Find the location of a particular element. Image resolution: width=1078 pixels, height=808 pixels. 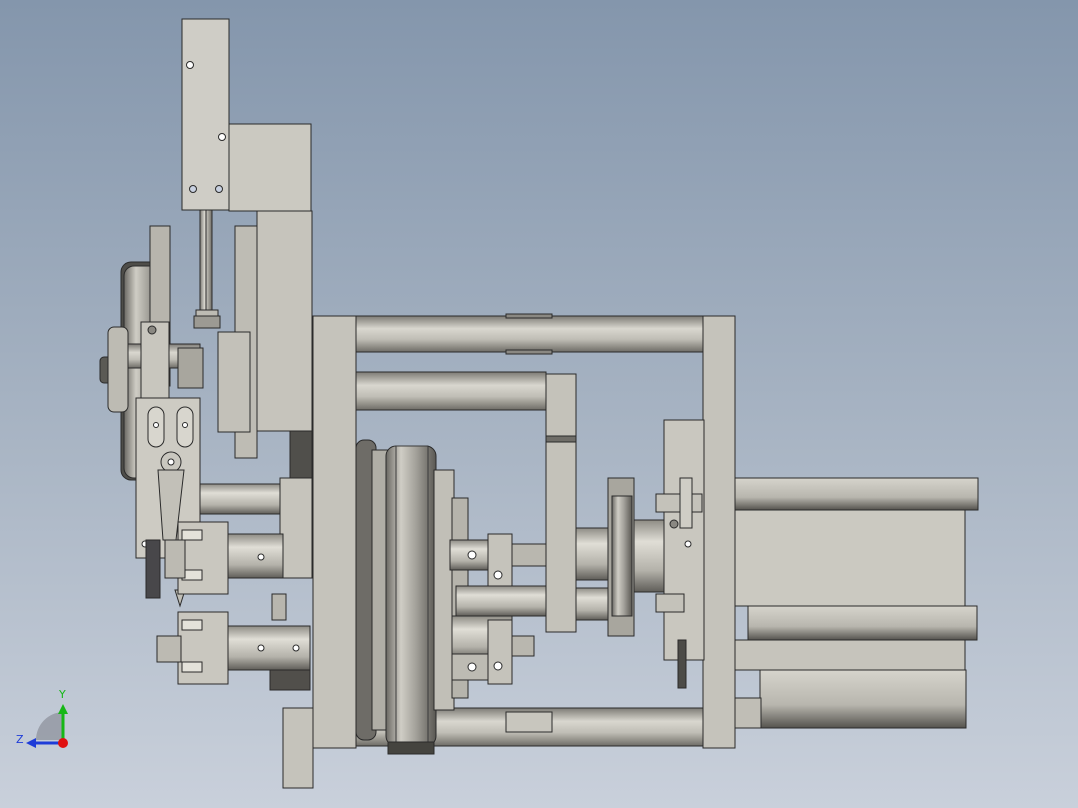

triad-arc is located at coordinates (49, 726).